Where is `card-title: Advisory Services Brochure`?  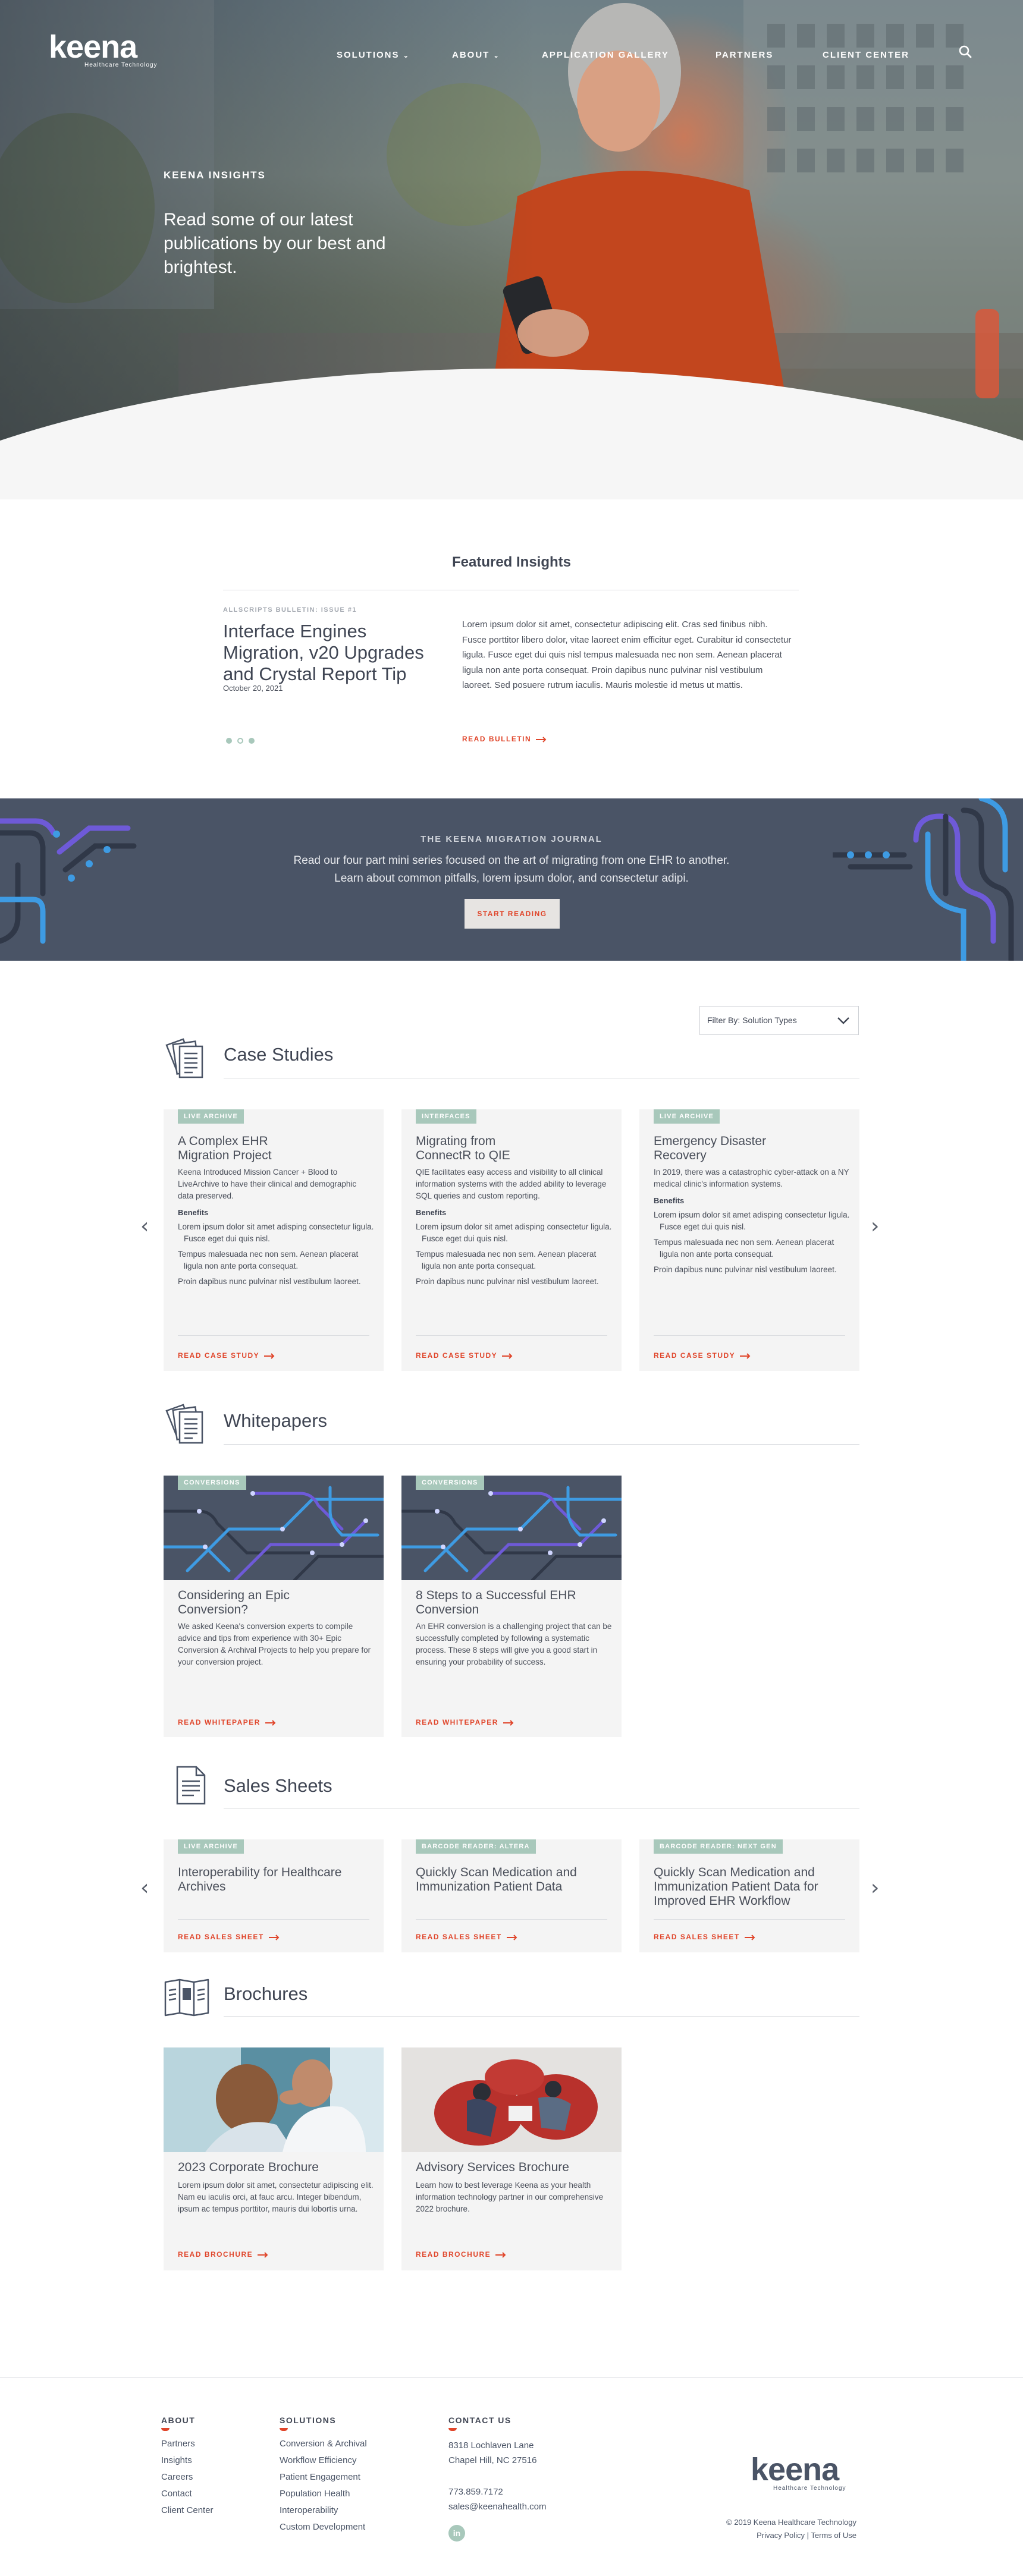 card-title: Advisory Services Brochure is located at coordinates (493, 2167).